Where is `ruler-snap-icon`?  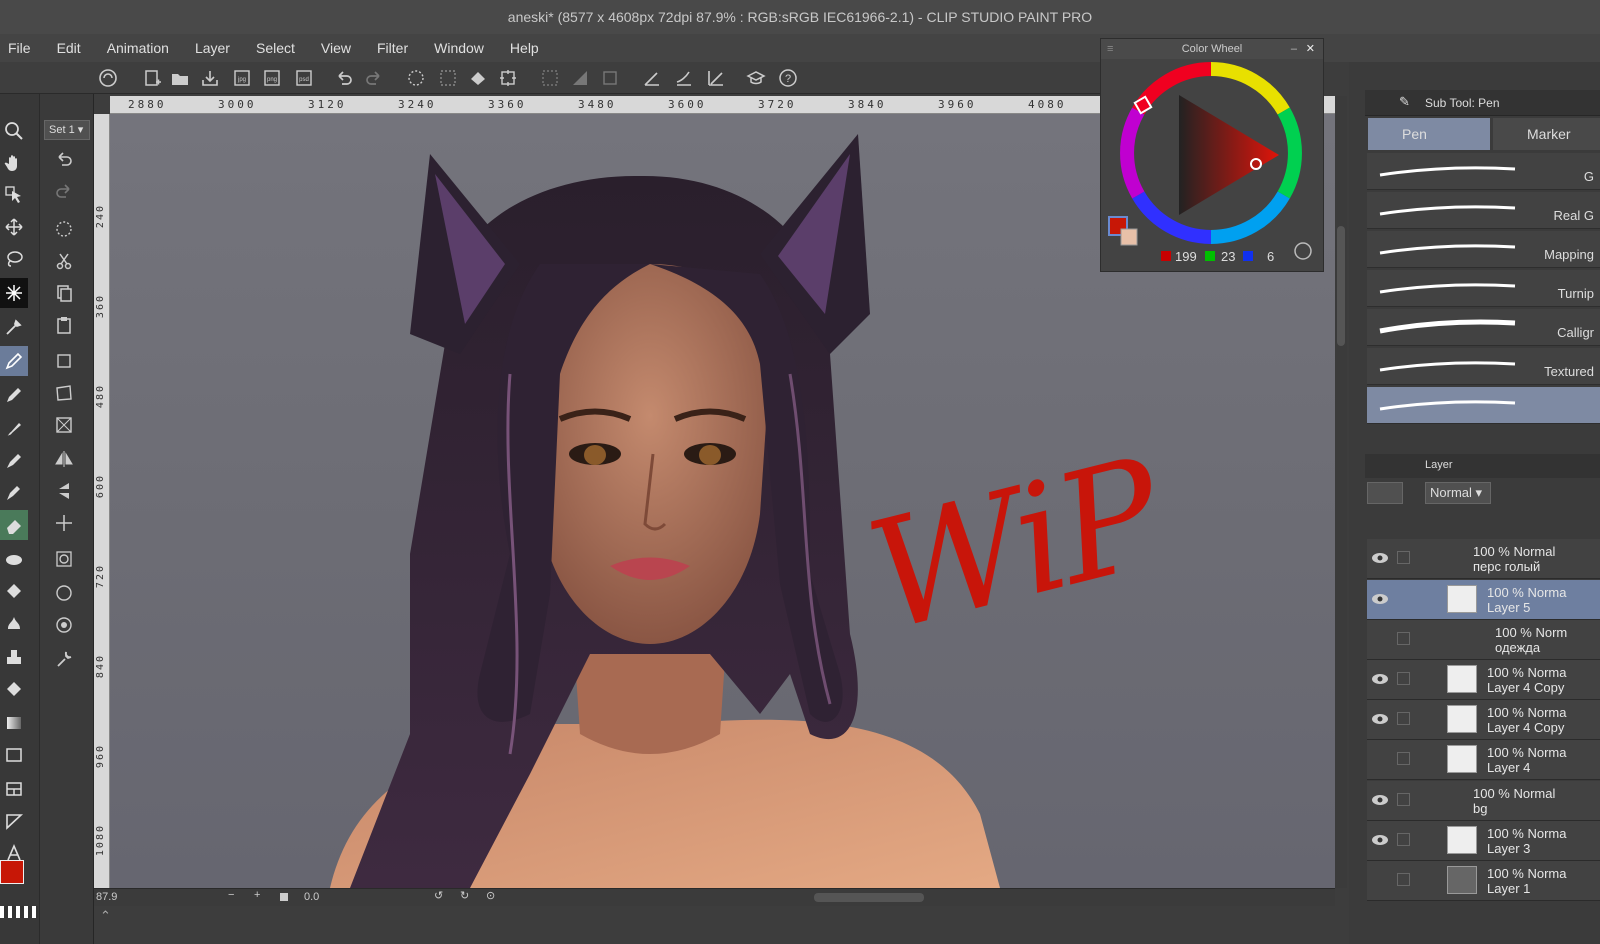 ruler-snap-icon is located at coordinates (652, 78).